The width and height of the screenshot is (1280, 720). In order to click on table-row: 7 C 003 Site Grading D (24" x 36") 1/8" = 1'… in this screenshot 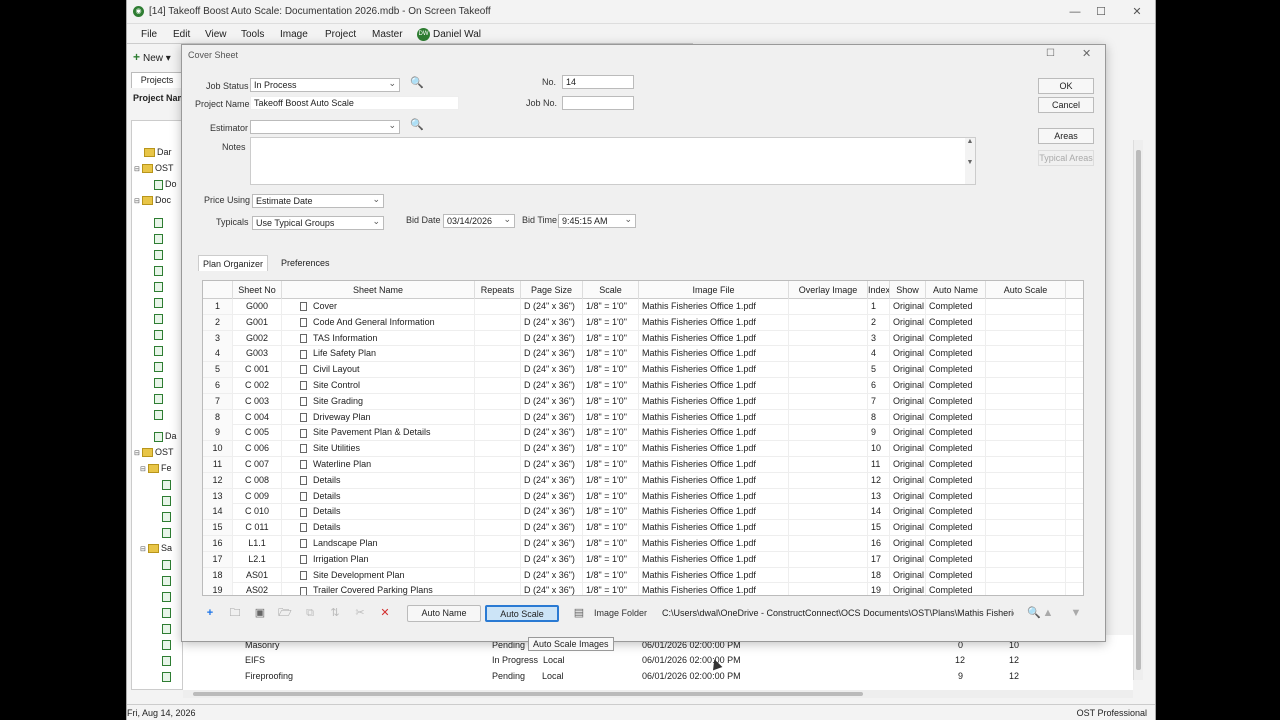, I will do `click(643, 401)`.